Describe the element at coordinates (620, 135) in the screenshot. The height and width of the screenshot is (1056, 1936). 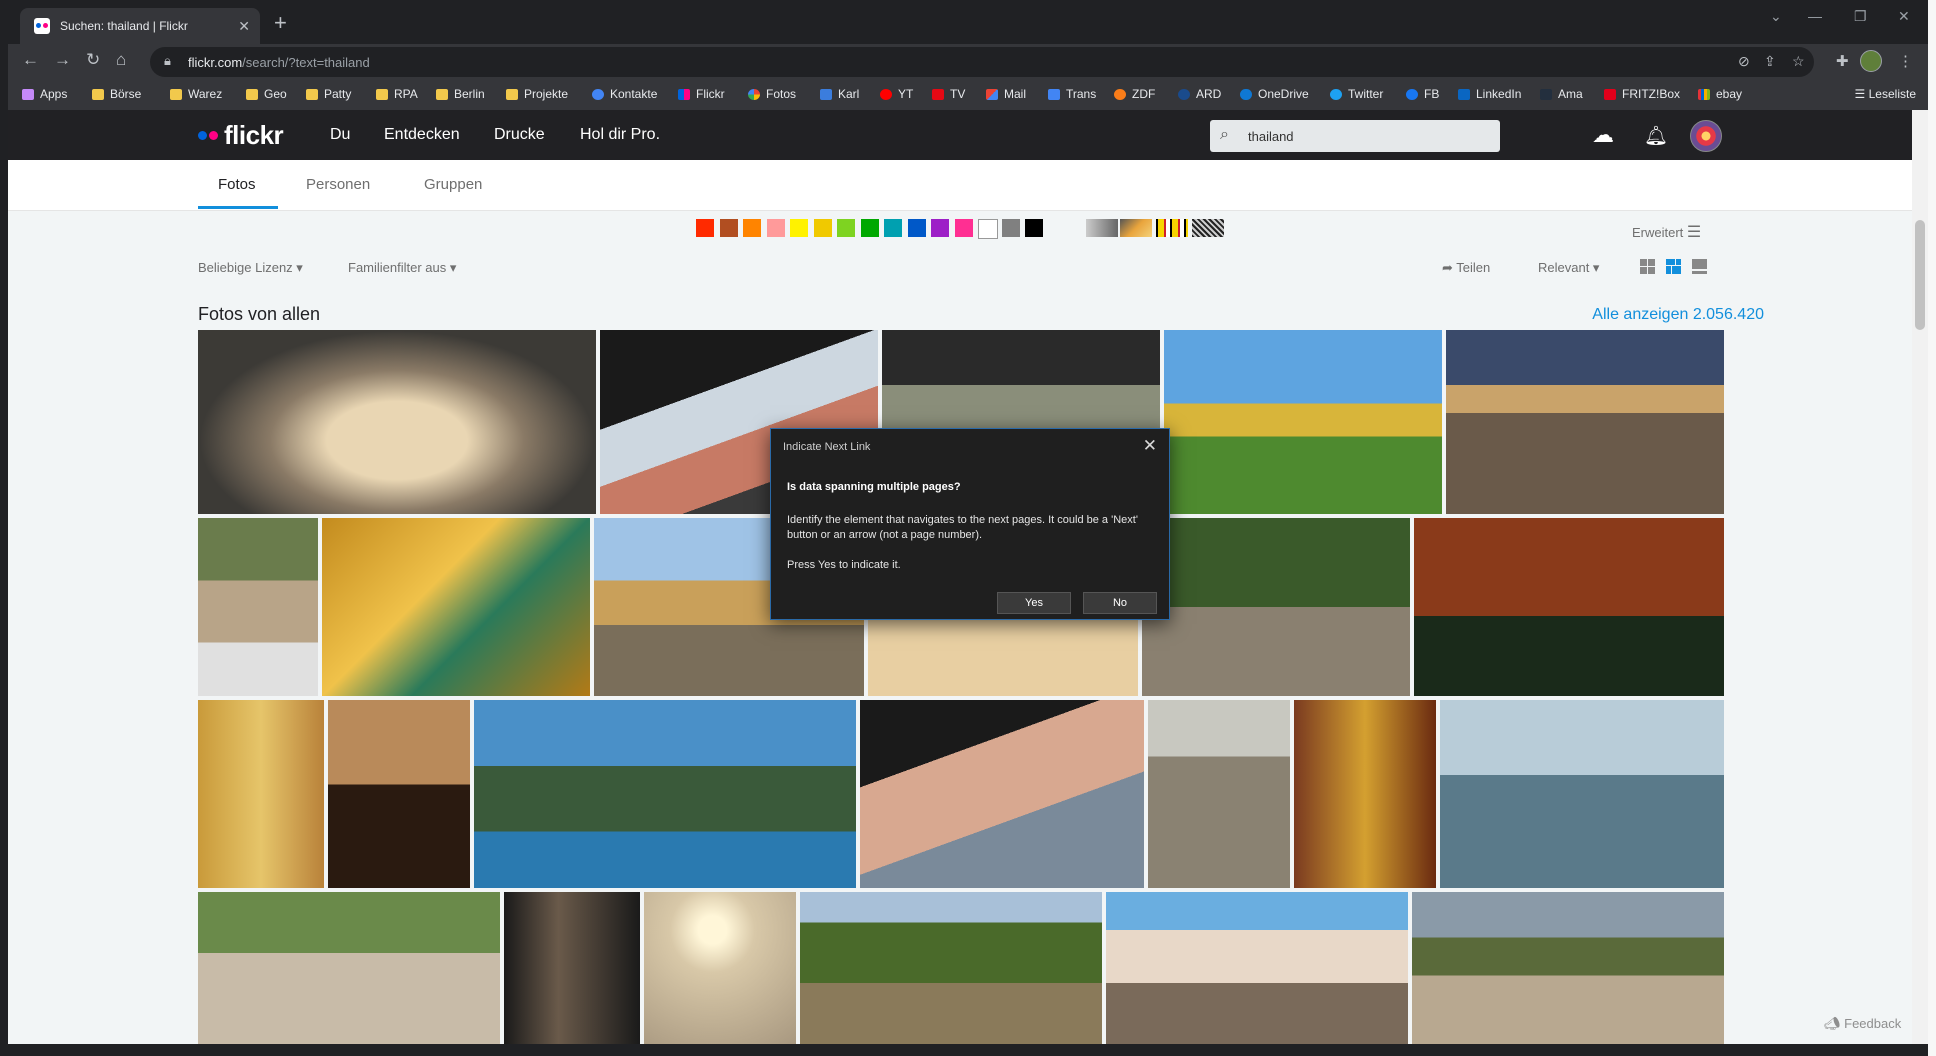
I see `nav-pro: Hol dir Pro.` at that location.